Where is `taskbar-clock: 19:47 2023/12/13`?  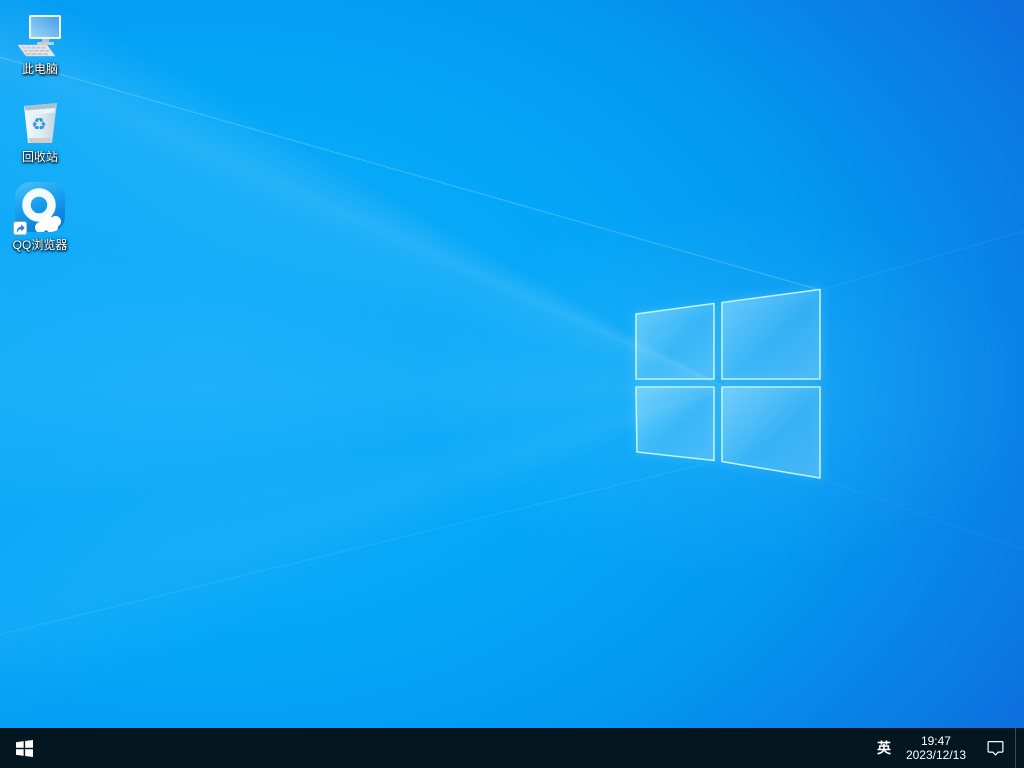
taskbar-clock: 19:47 2023/12/13 is located at coordinates (938, 748).